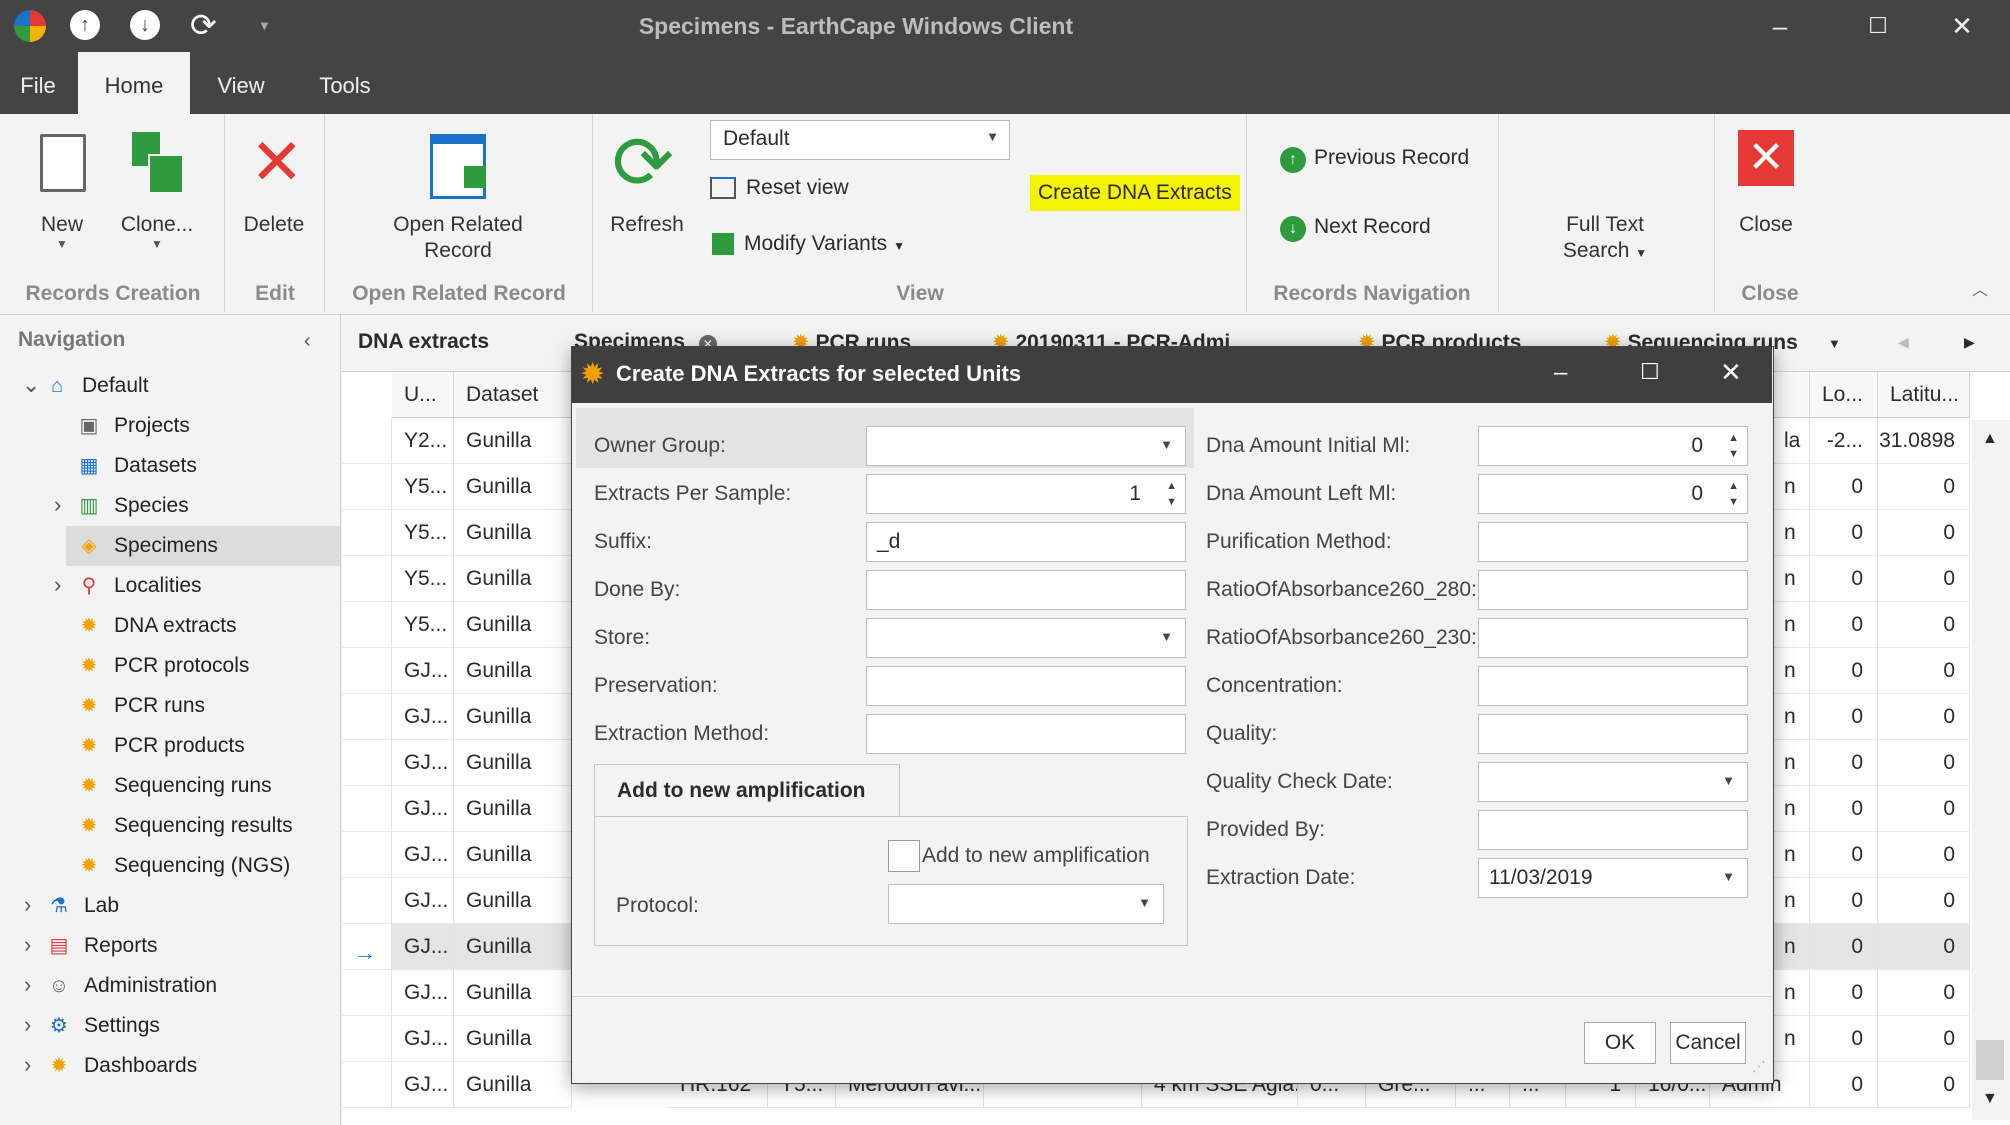  I want to click on nav-item-species: ▥ Species, so click(132, 506).